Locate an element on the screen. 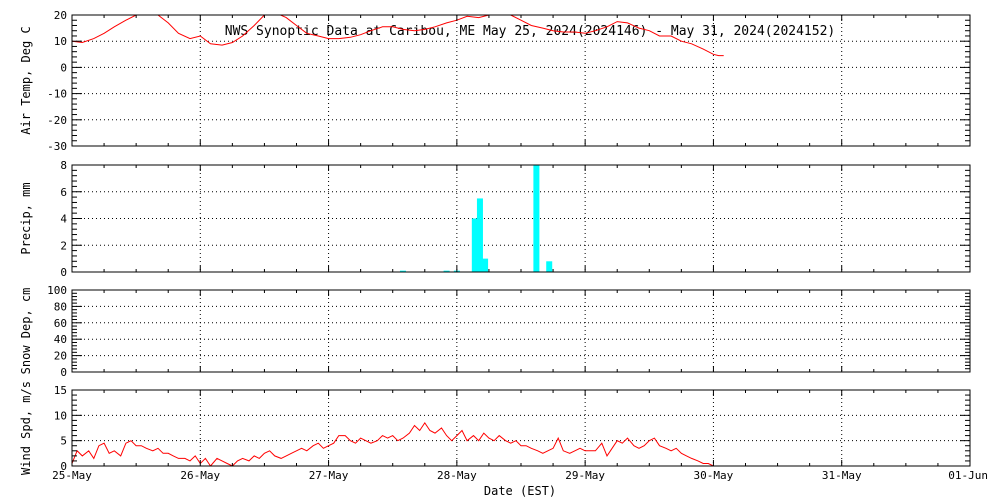 Image resolution: width=1000 pixels, height=500 pixels. x-tick-label: 25-May is located at coordinates (72, 475).